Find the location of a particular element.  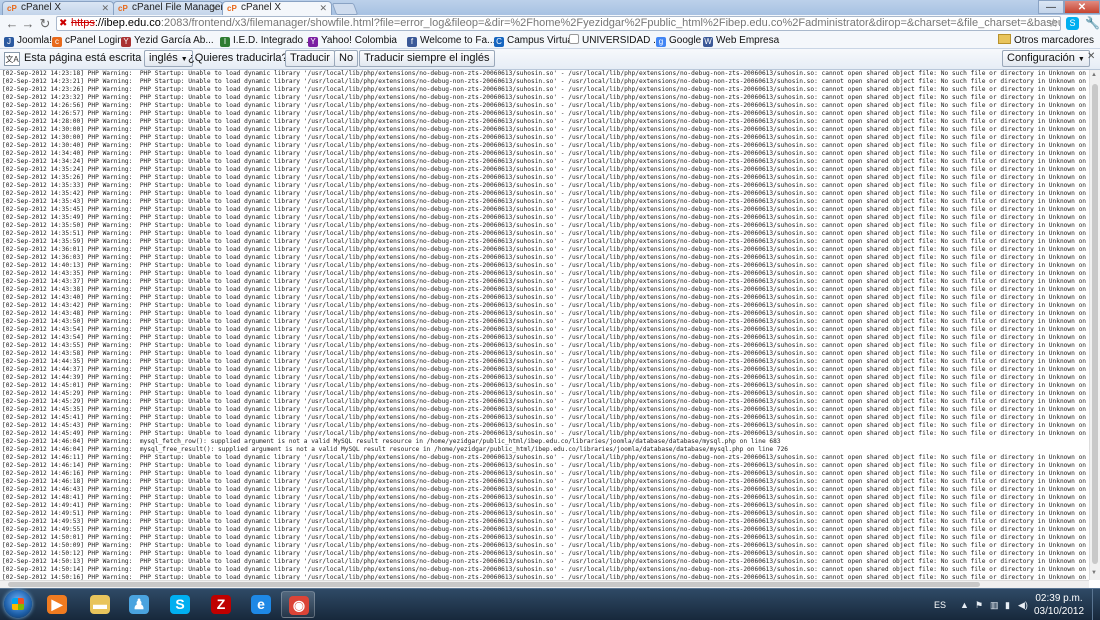

scroll-up-icon: ▲ is located at coordinates (1094, 75).